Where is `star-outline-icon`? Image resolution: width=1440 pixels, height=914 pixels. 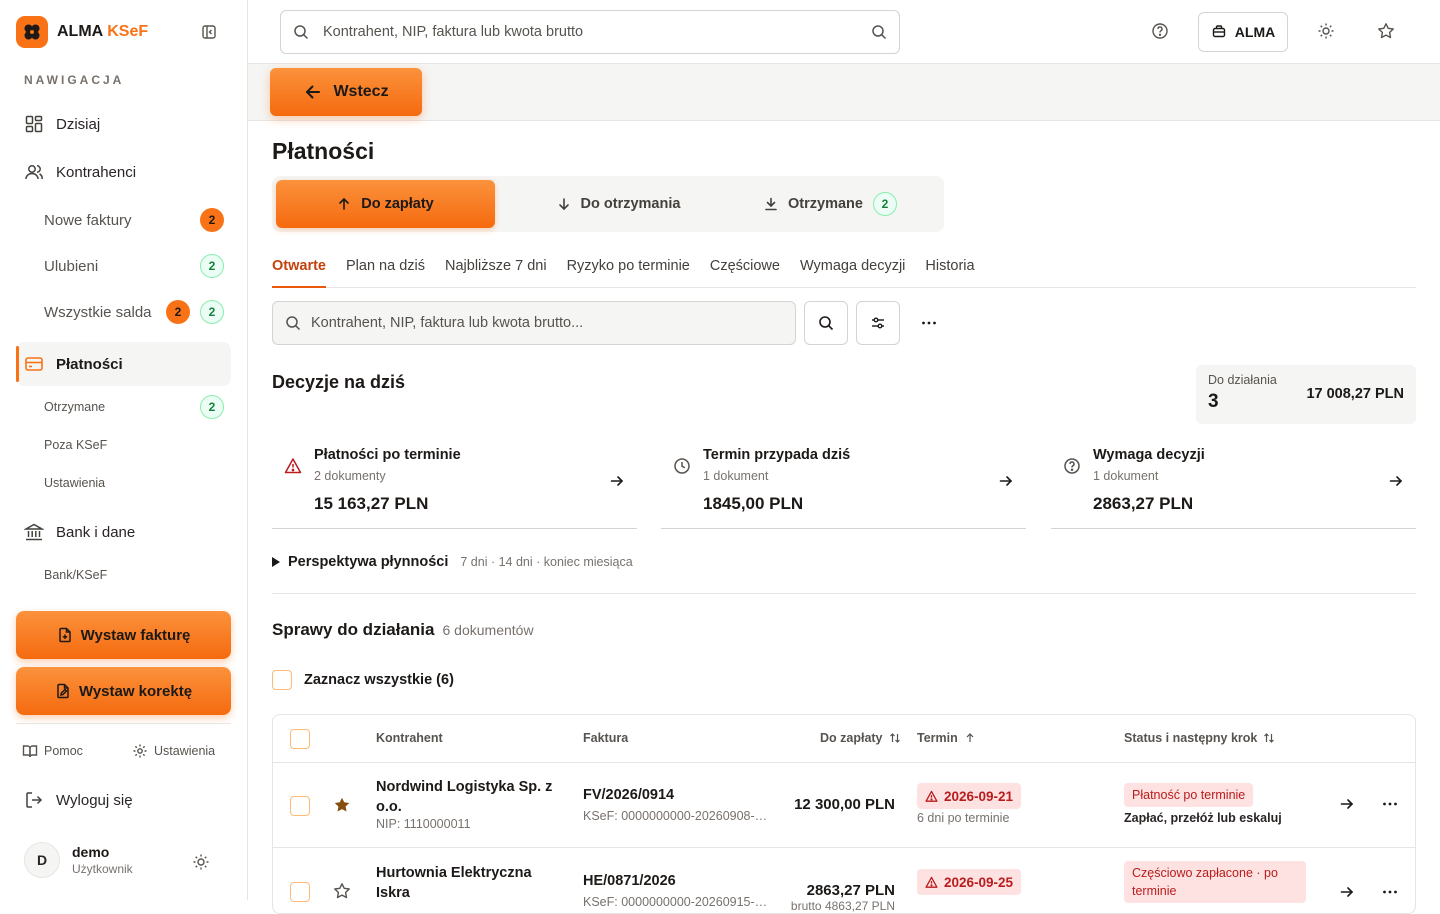
star-outline-icon is located at coordinates (342, 891).